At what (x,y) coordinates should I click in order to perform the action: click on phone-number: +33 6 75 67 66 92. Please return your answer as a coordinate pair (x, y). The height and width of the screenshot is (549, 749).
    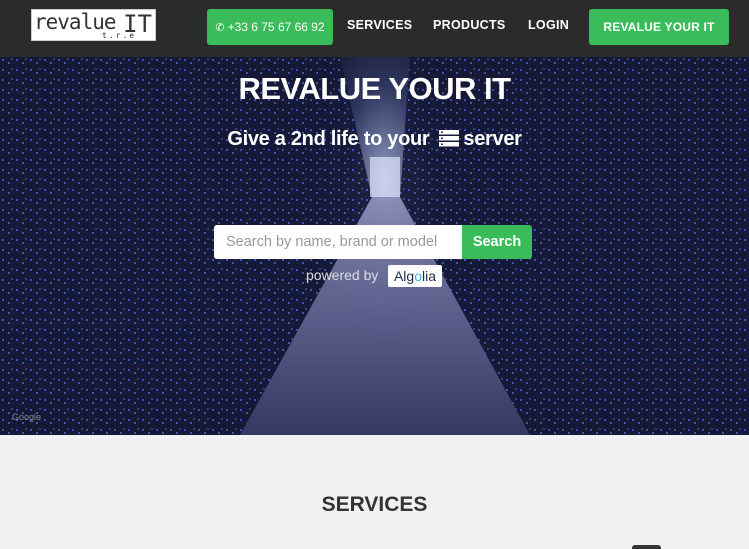
    Looking at the image, I should click on (276, 27).